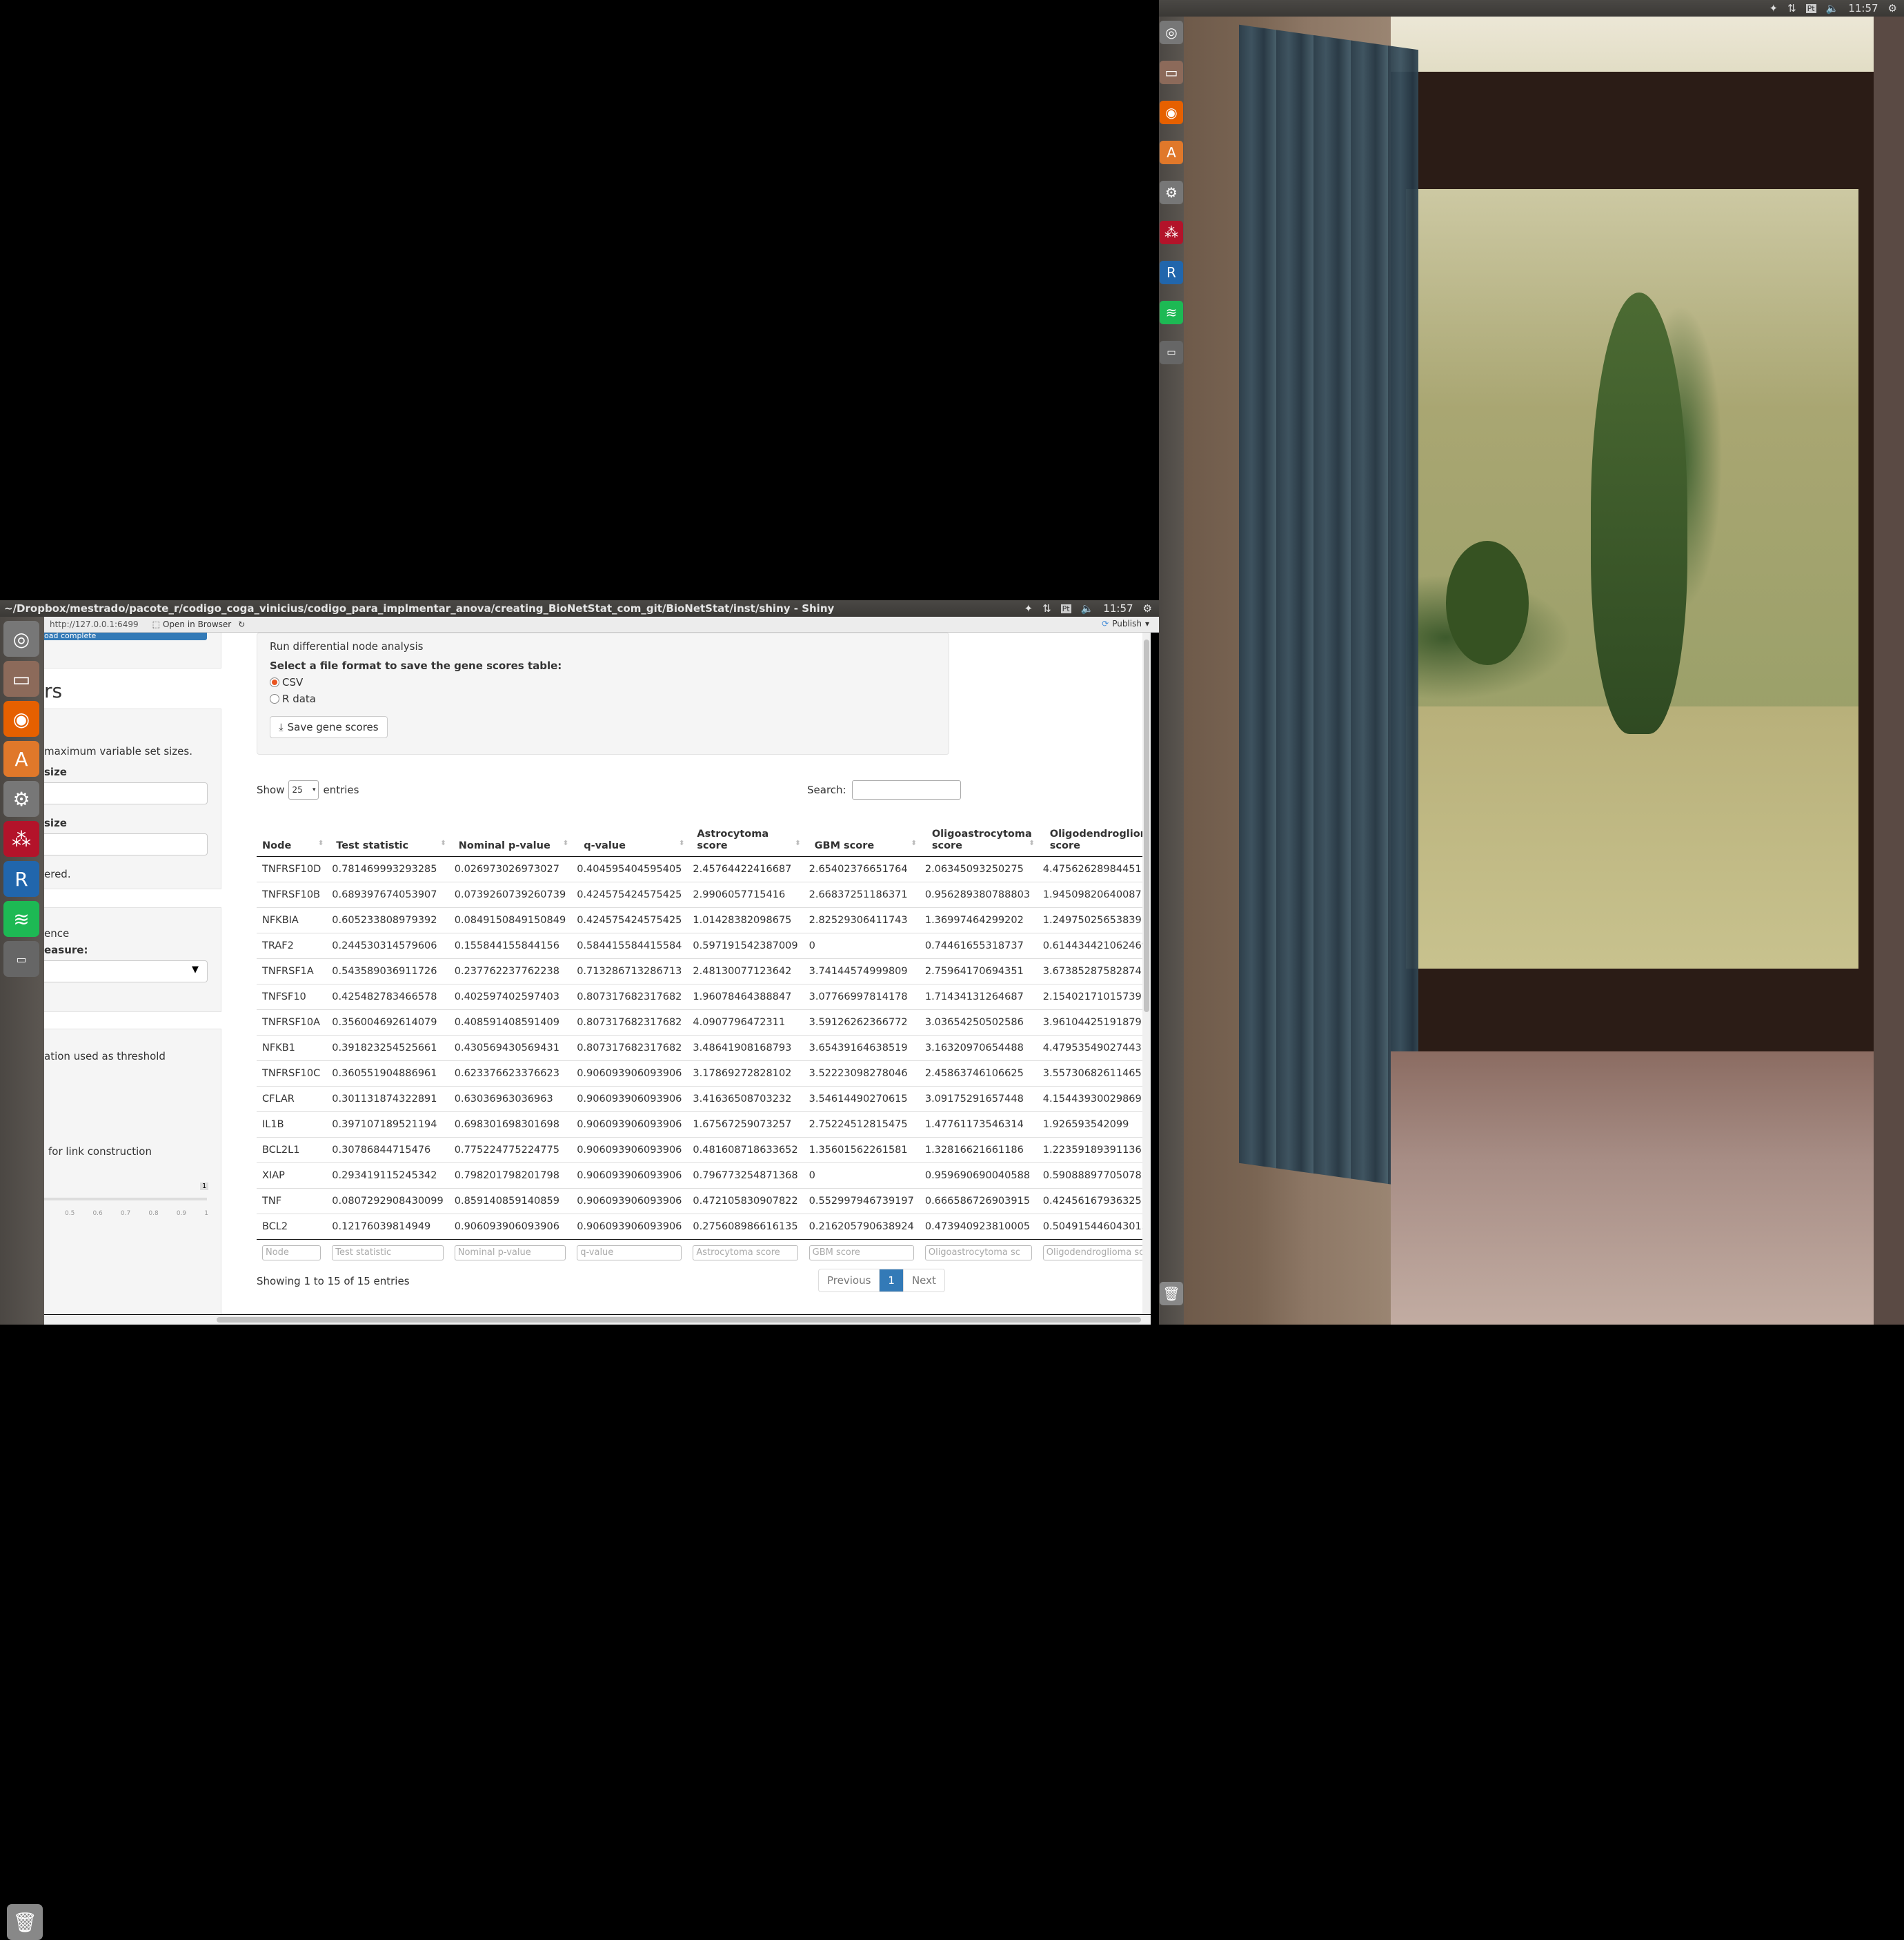  I want to click on table-cell: 0.424575424575425, so click(629, 895).